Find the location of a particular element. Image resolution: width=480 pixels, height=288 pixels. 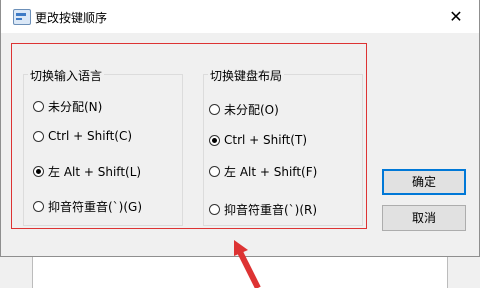

ok-button: 确定 is located at coordinates (424, 182).